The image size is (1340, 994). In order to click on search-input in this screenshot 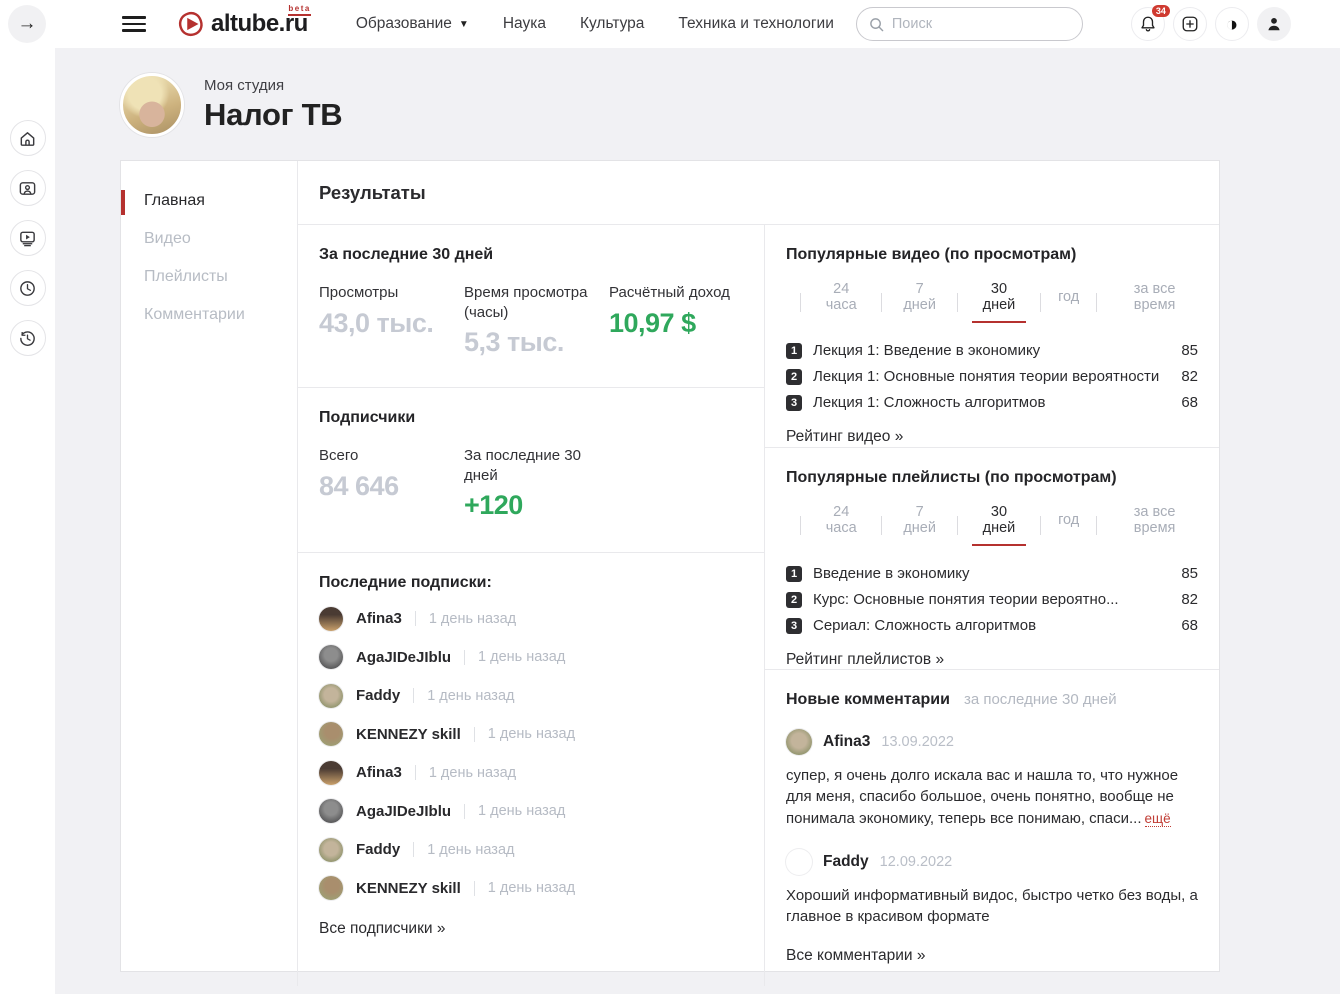, I will do `click(980, 24)`.